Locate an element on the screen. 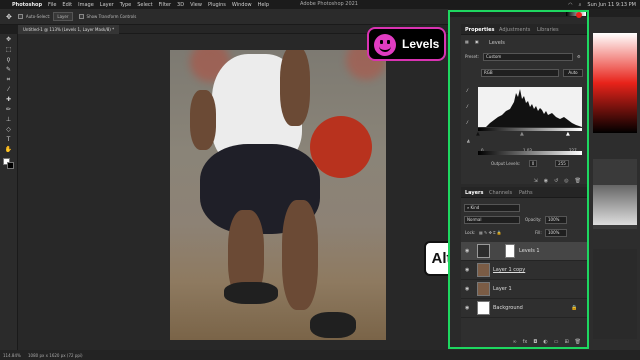 This screenshot has height=360, width=640. visibility-icon: ◎ is located at coordinates (566, 181).